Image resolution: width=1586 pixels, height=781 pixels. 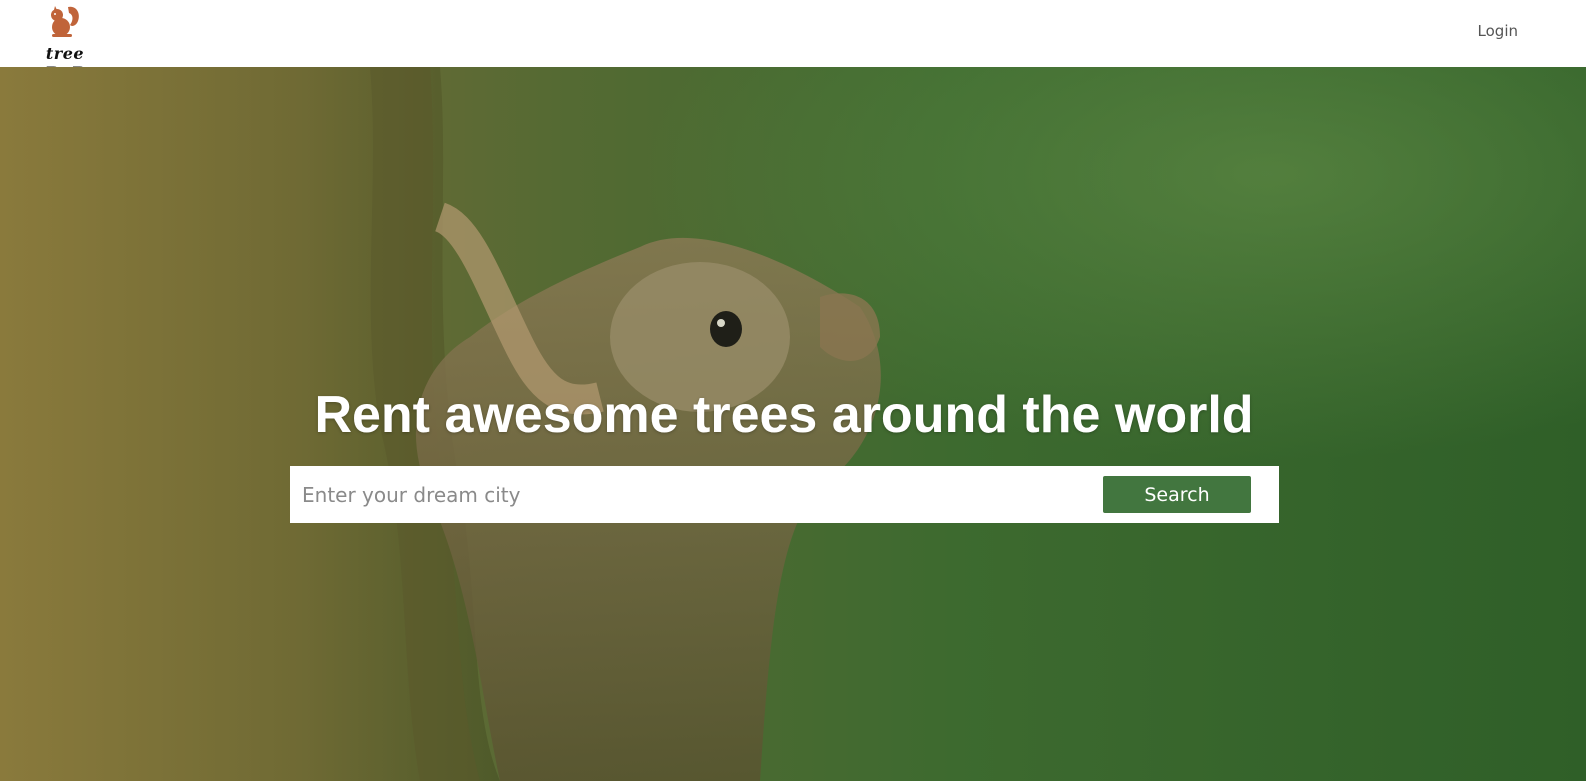 I want to click on search-bar: Search, so click(x=784, y=494).